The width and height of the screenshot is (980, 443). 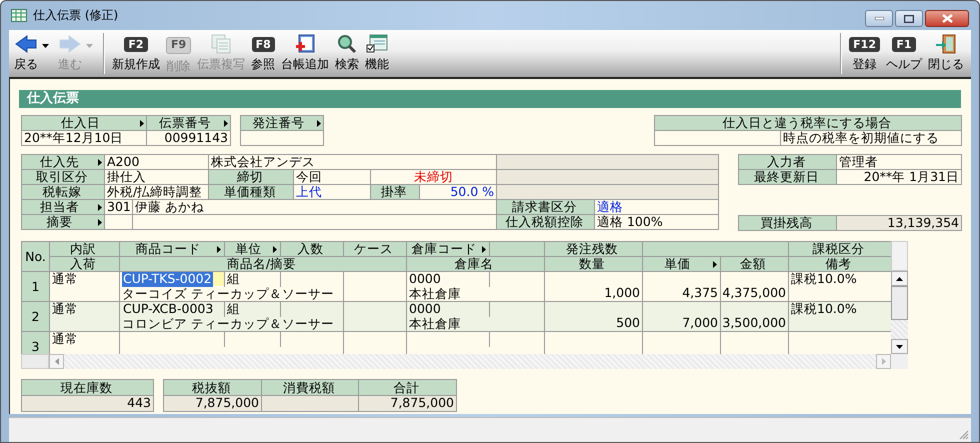 I want to click on up-arrow-icon, so click(x=899, y=278).